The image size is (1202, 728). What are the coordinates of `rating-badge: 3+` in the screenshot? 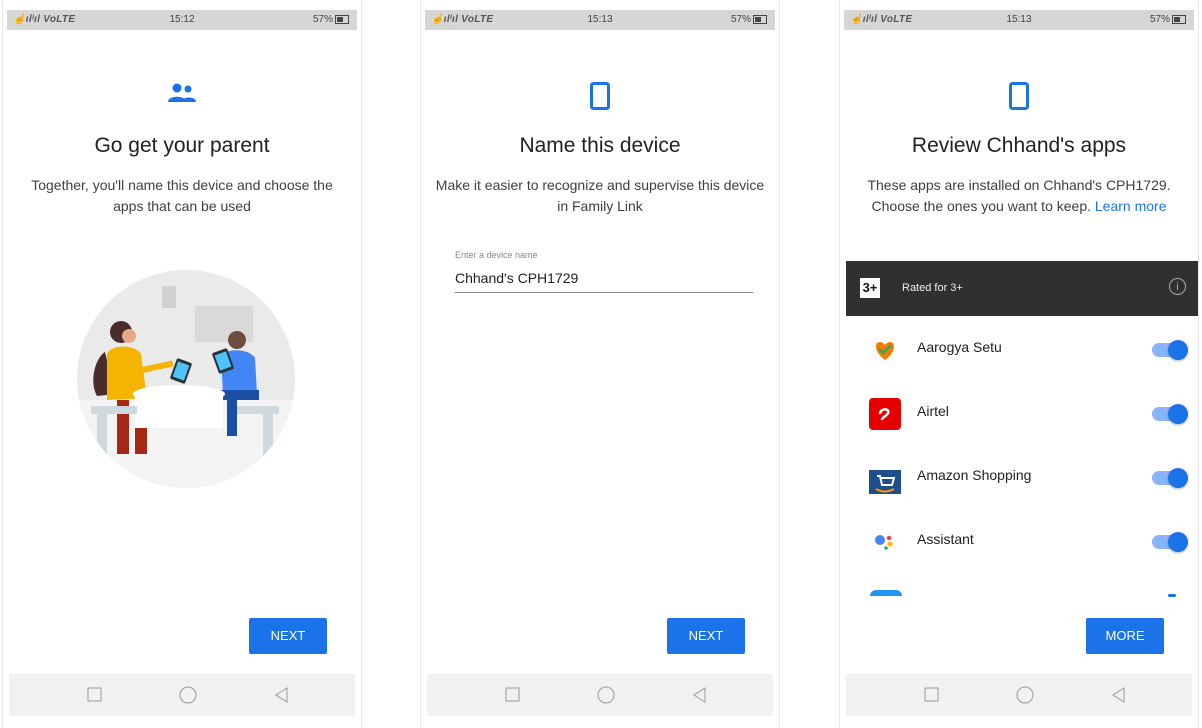 It's located at (870, 288).